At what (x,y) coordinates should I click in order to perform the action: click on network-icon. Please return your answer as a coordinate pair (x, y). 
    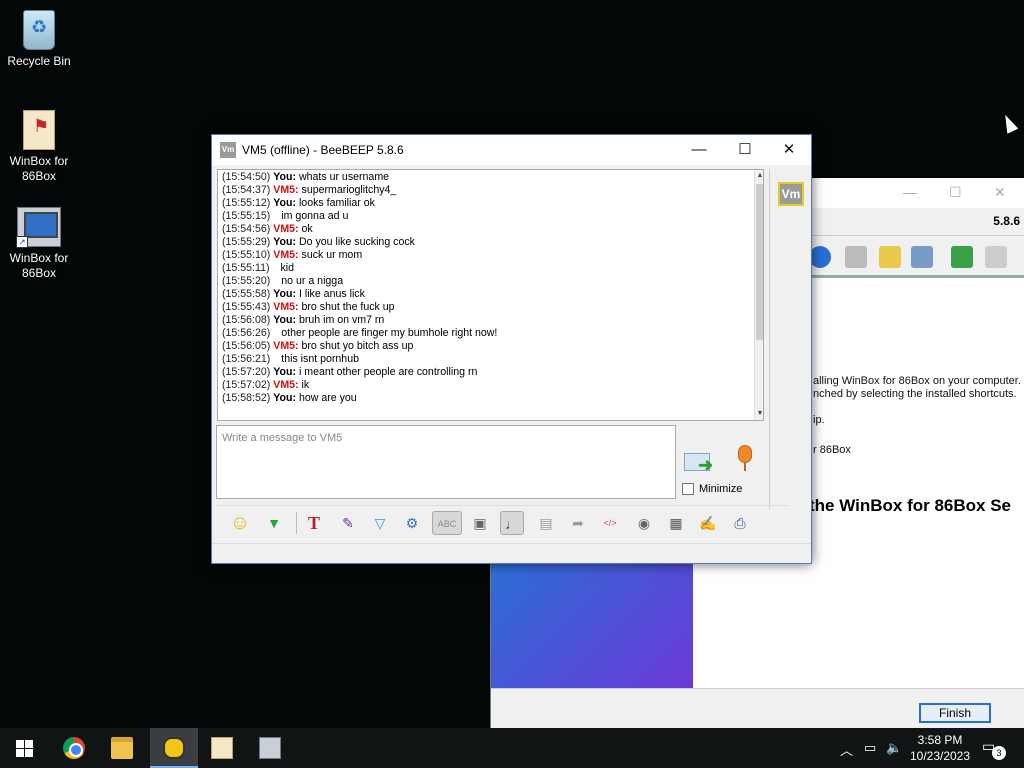
    Looking at the image, I should click on (820, 257).